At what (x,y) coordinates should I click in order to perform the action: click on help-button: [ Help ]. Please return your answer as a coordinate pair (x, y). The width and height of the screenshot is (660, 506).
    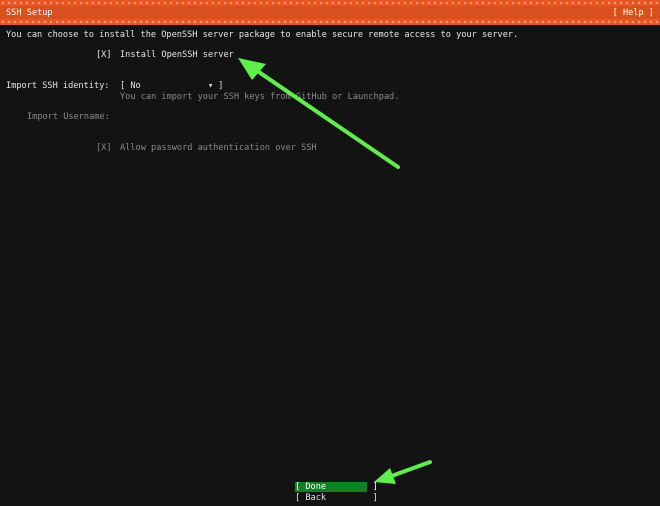
    Looking at the image, I should click on (633, 13).